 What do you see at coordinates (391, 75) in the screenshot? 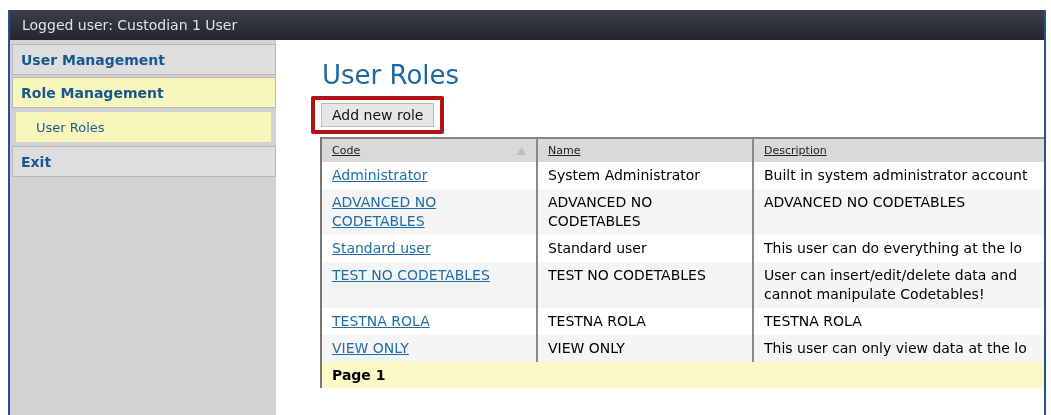
I see `page-title: User Roles` at bounding box center [391, 75].